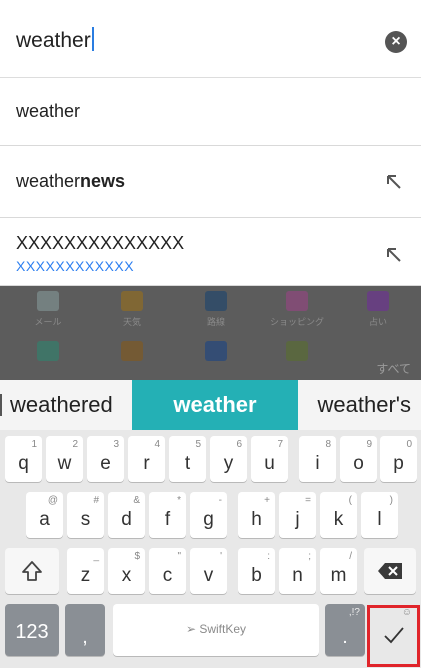  I want to click on app-security, so click(297, 359).